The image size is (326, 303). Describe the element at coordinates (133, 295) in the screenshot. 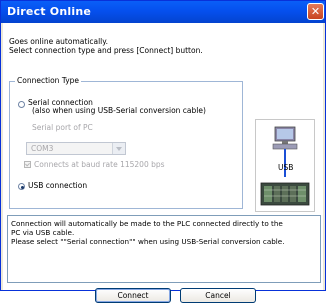

I see `connect-button: Connect` at that location.